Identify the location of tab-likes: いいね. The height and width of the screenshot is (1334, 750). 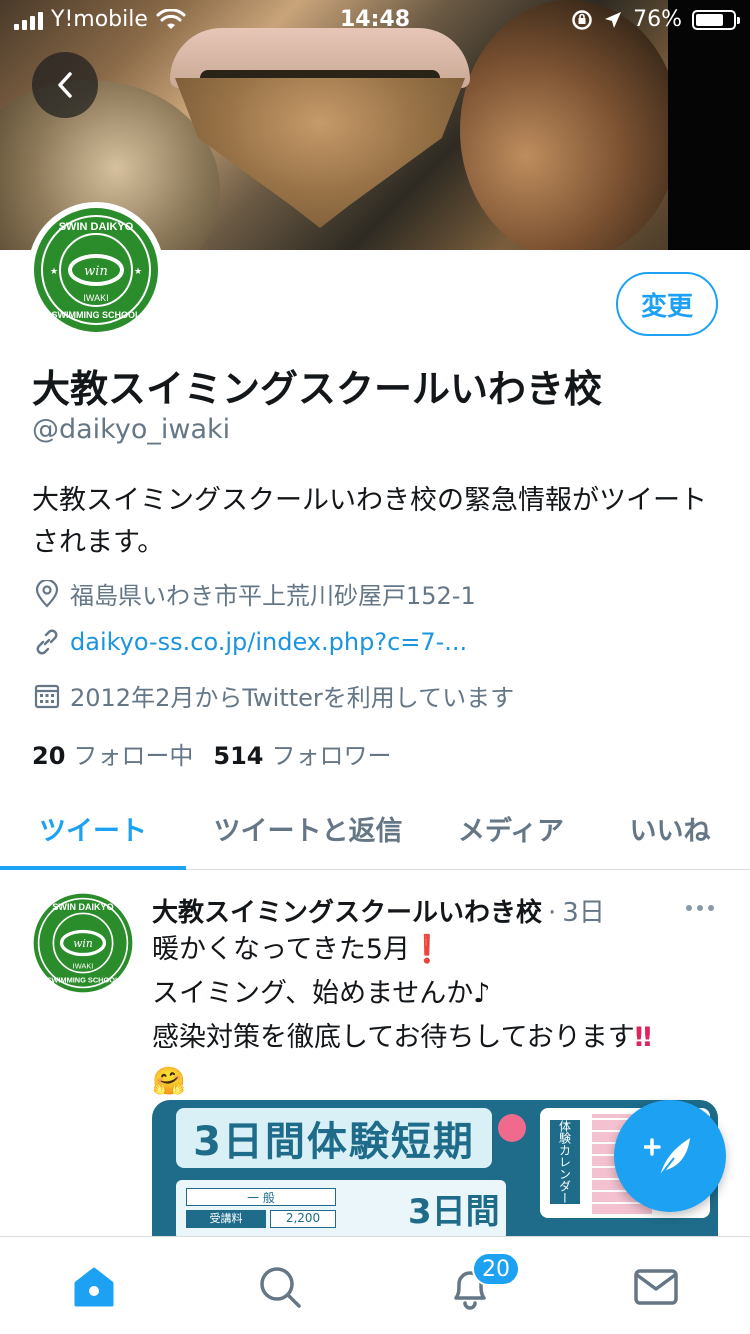
(670, 828).